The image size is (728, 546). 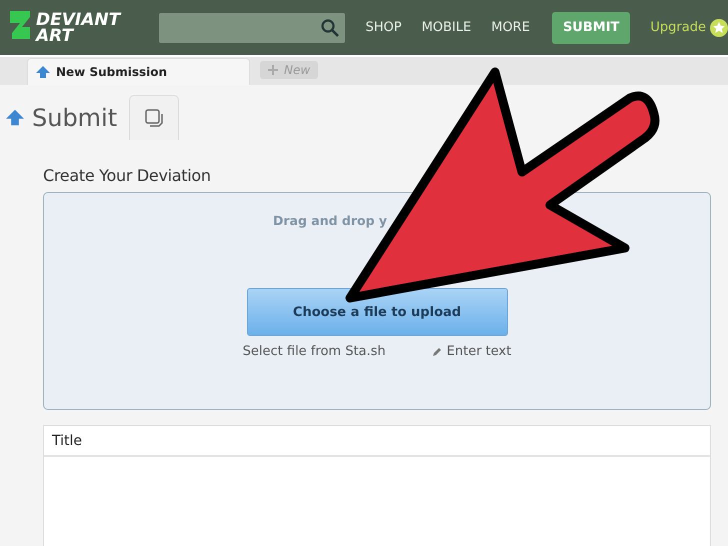 I want to click on section-title: Create Your Deviation, so click(x=127, y=175).